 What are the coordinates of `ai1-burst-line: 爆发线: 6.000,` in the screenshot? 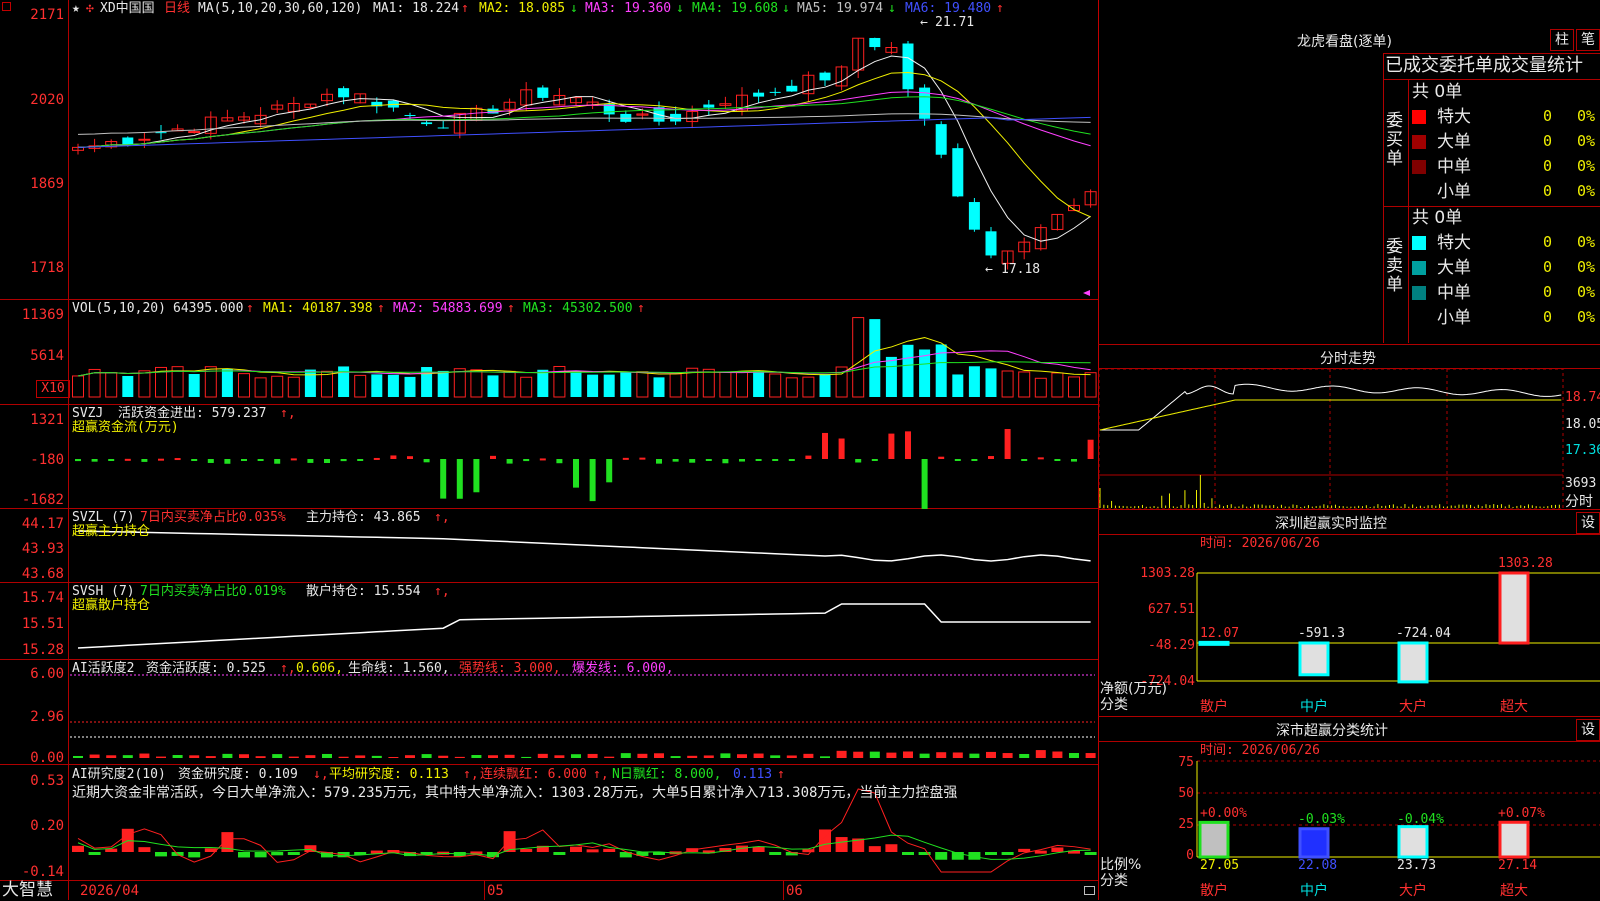 It's located at (623, 668).